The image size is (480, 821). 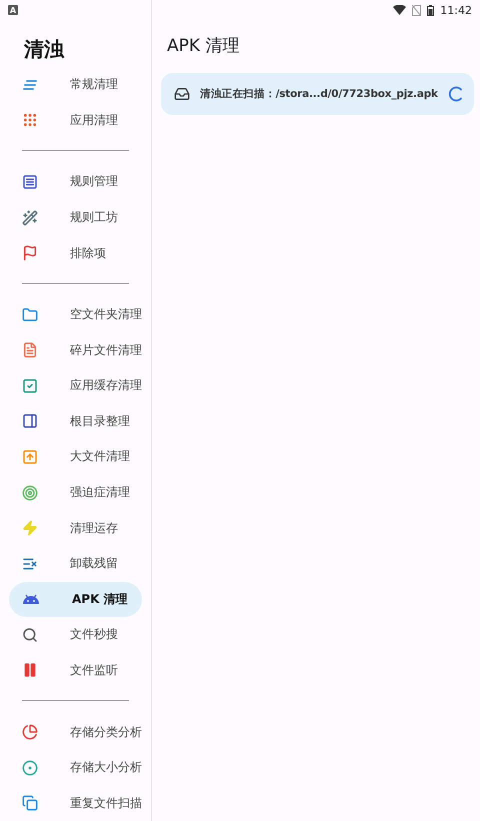 What do you see at coordinates (417, 10) in the screenshot?
I see `sim-icon` at bounding box center [417, 10].